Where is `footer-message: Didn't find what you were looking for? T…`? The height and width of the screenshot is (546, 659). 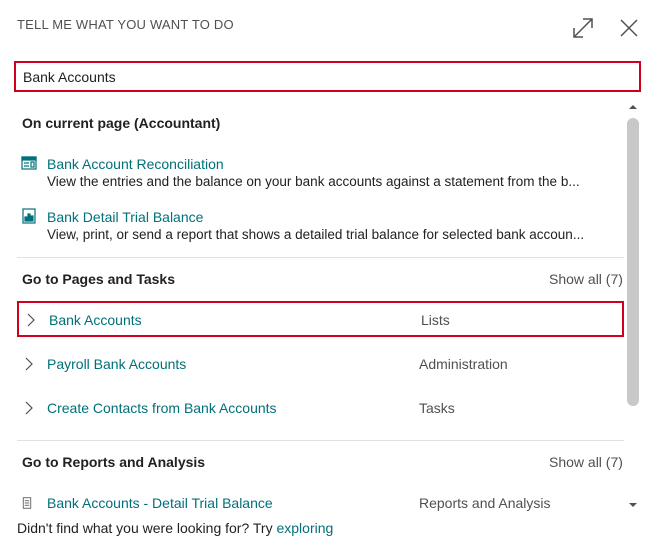 footer-message: Didn't find what you were looking for? T… is located at coordinates (175, 528).